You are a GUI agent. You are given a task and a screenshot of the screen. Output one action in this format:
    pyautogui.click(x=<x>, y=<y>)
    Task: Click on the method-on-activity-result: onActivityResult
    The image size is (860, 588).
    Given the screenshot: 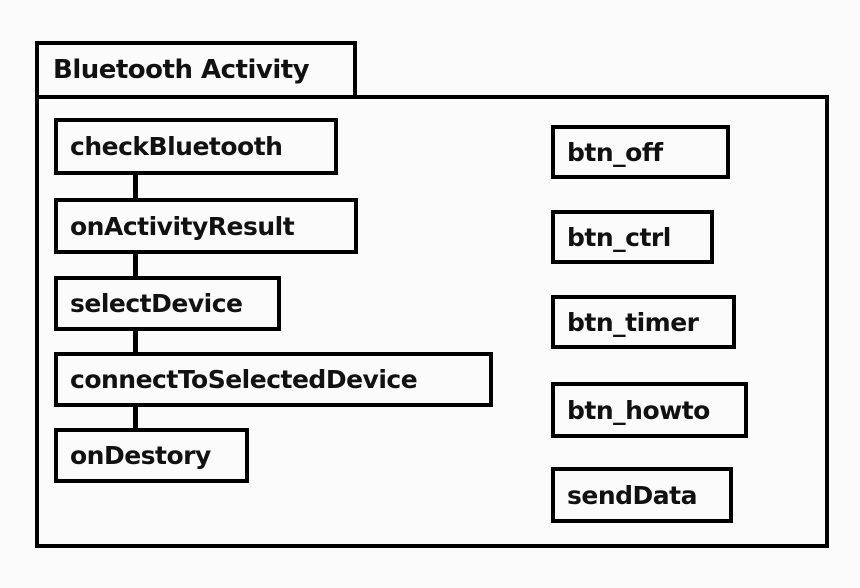 What is the action you would take?
    pyautogui.click(x=206, y=226)
    